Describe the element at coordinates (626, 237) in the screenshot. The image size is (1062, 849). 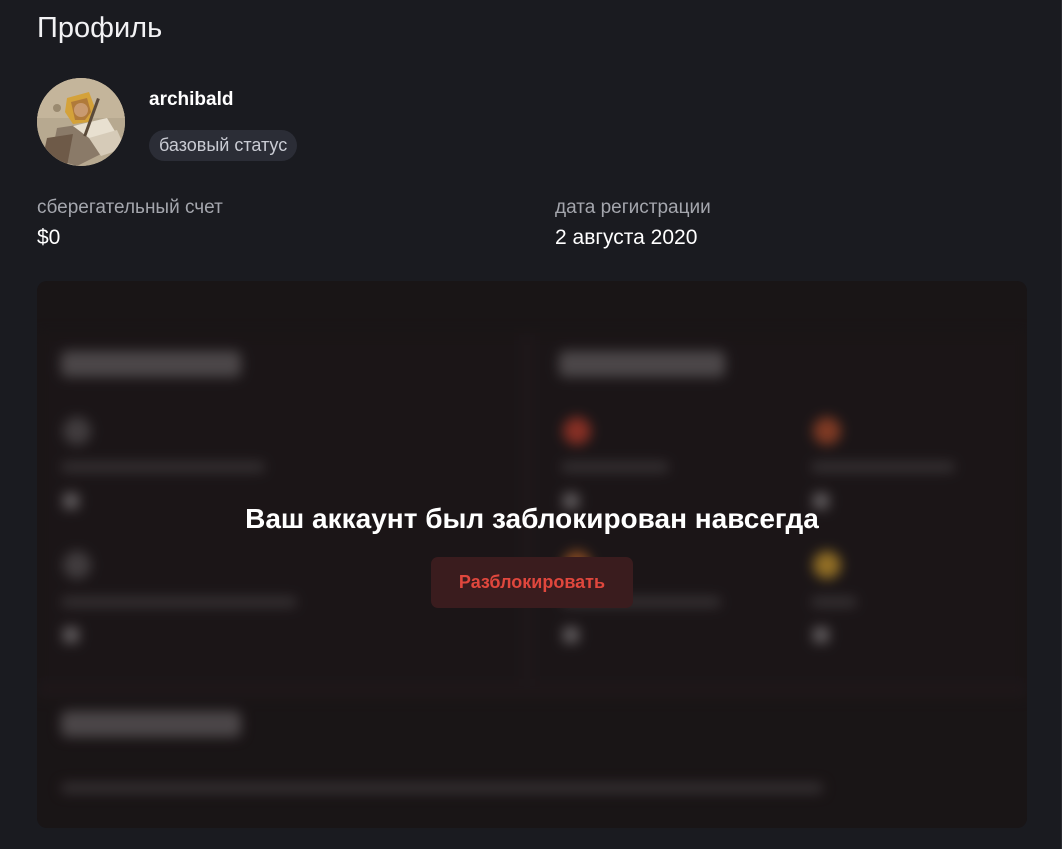
I see `registration-date-value: 2 августа 2020` at that location.